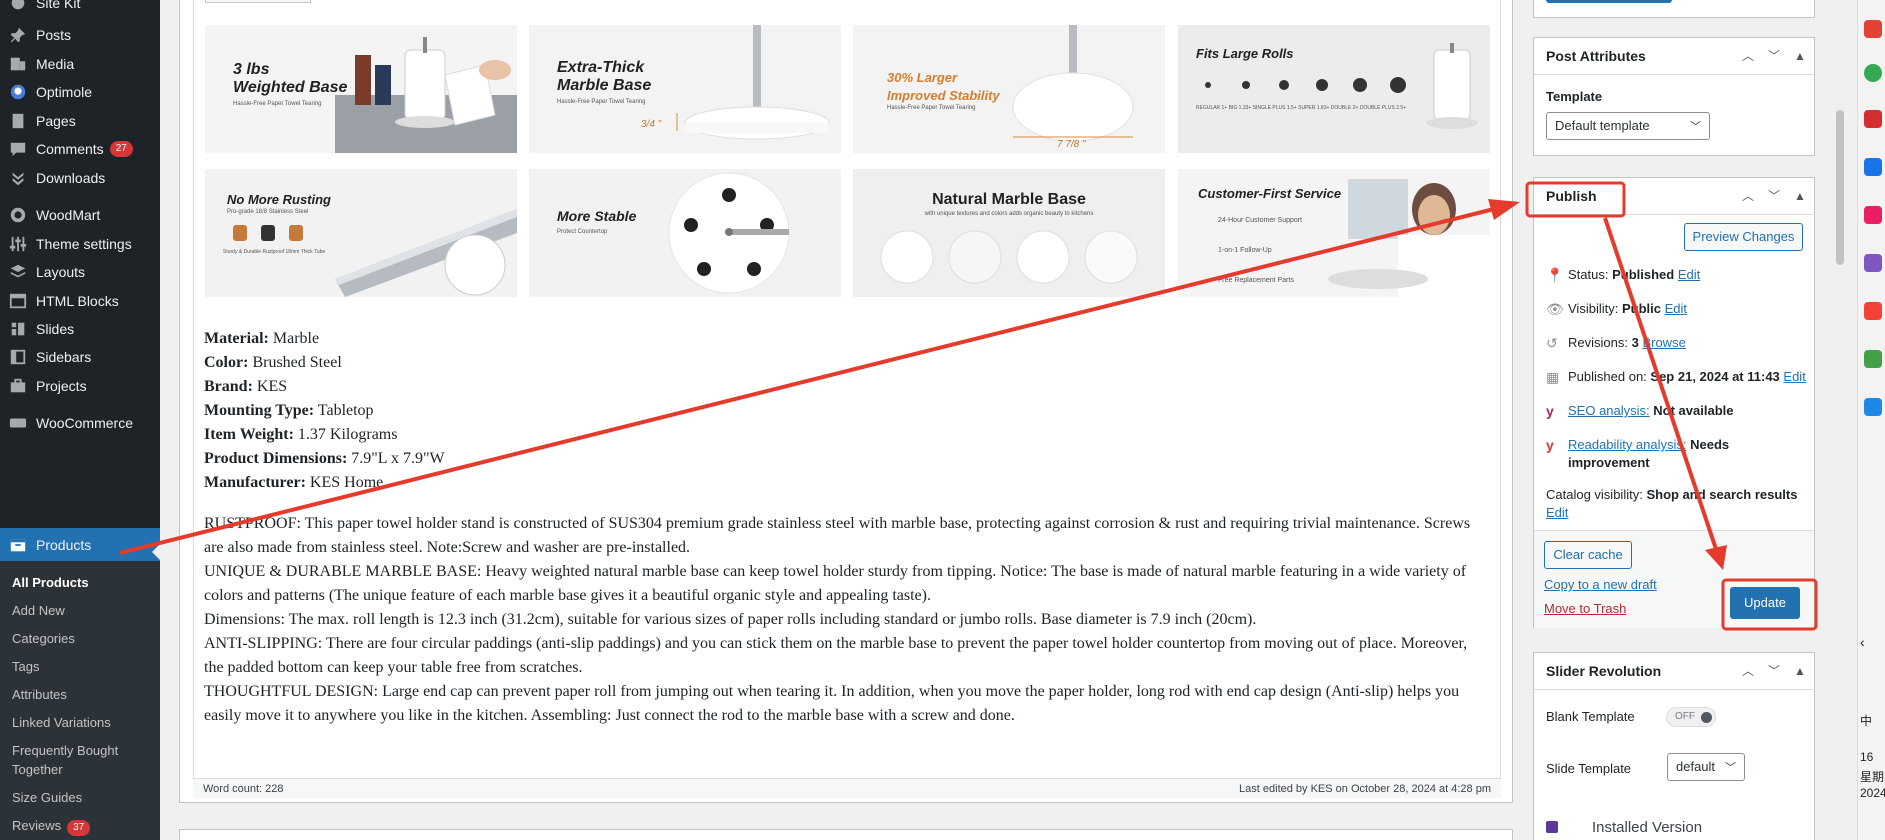 The image size is (1885, 840). What do you see at coordinates (1588, 555) in the screenshot?
I see `clear-cache-button: Clear cache` at bounding box center [1588, 555].